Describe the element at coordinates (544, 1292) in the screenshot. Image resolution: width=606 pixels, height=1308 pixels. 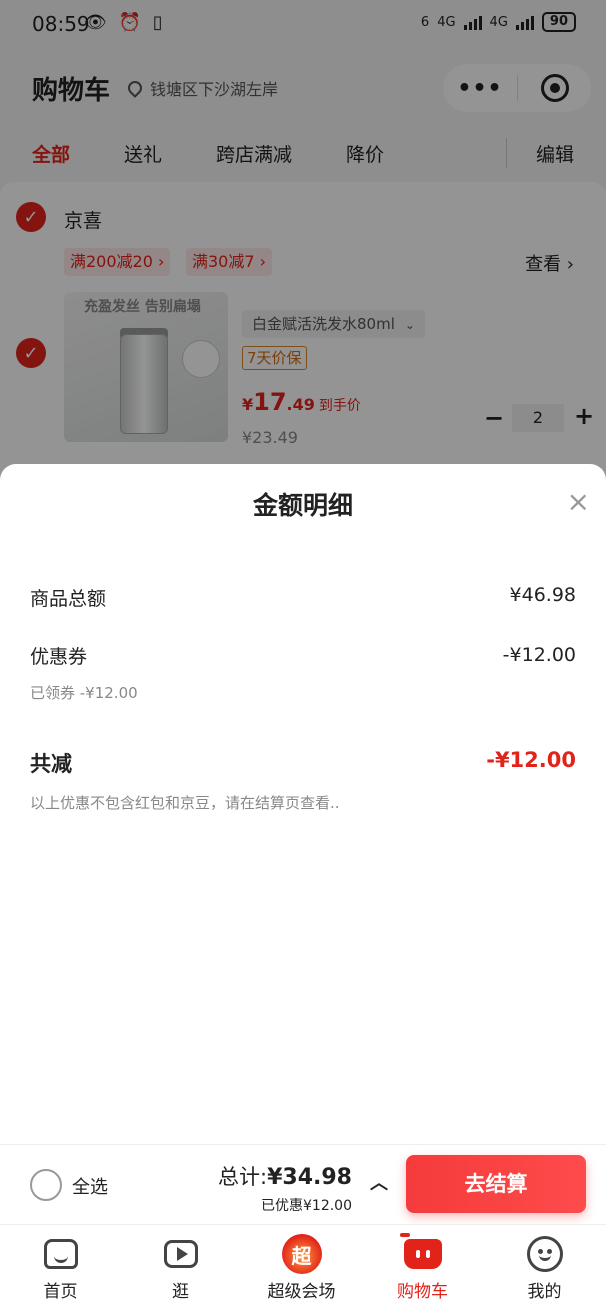
I see `tabbar-label: 我的` at that location.